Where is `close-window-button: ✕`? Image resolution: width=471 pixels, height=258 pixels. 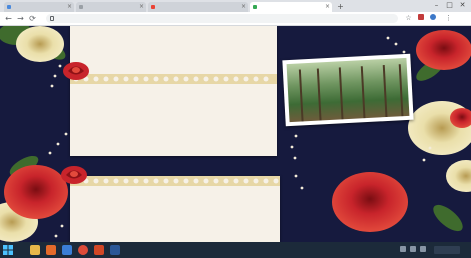
close-window-button: ✕ is located at coordinates (462, 5).